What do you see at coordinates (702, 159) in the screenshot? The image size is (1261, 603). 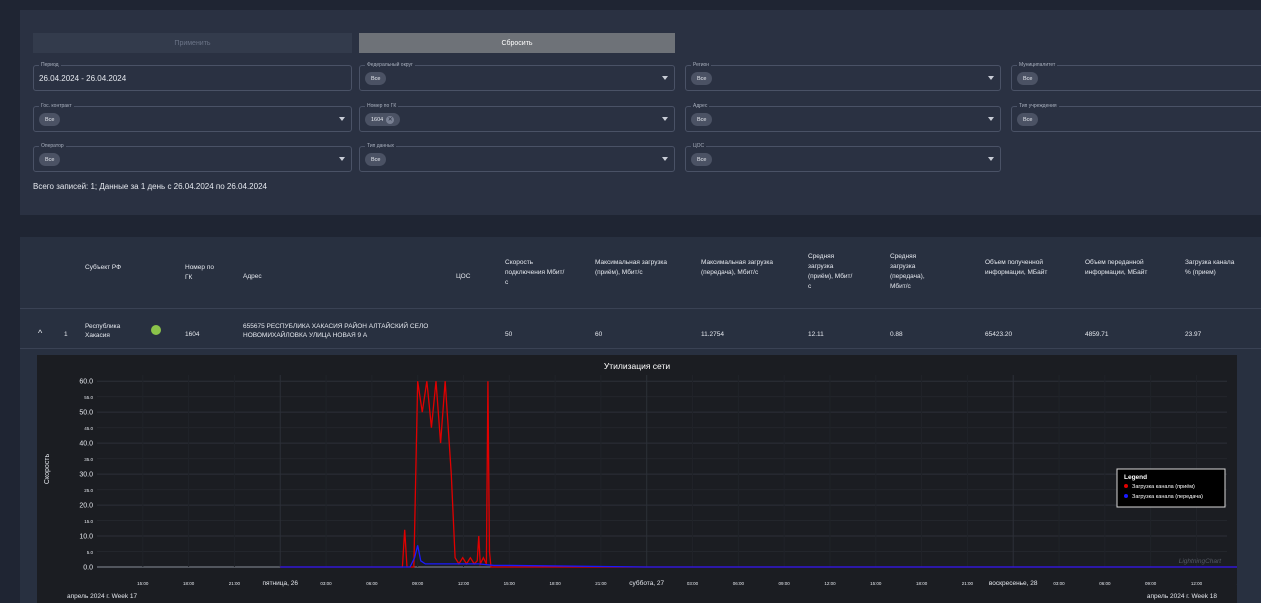 I see `tsos-chip: Все` at bounding box center [702, 159].